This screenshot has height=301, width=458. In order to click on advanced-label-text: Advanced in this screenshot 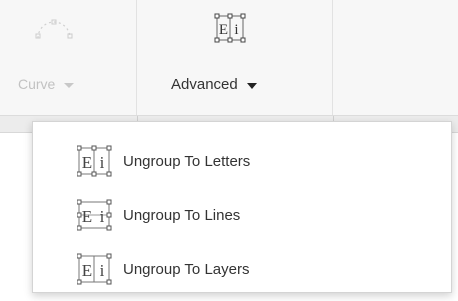, I will do `click(204, 84)`.